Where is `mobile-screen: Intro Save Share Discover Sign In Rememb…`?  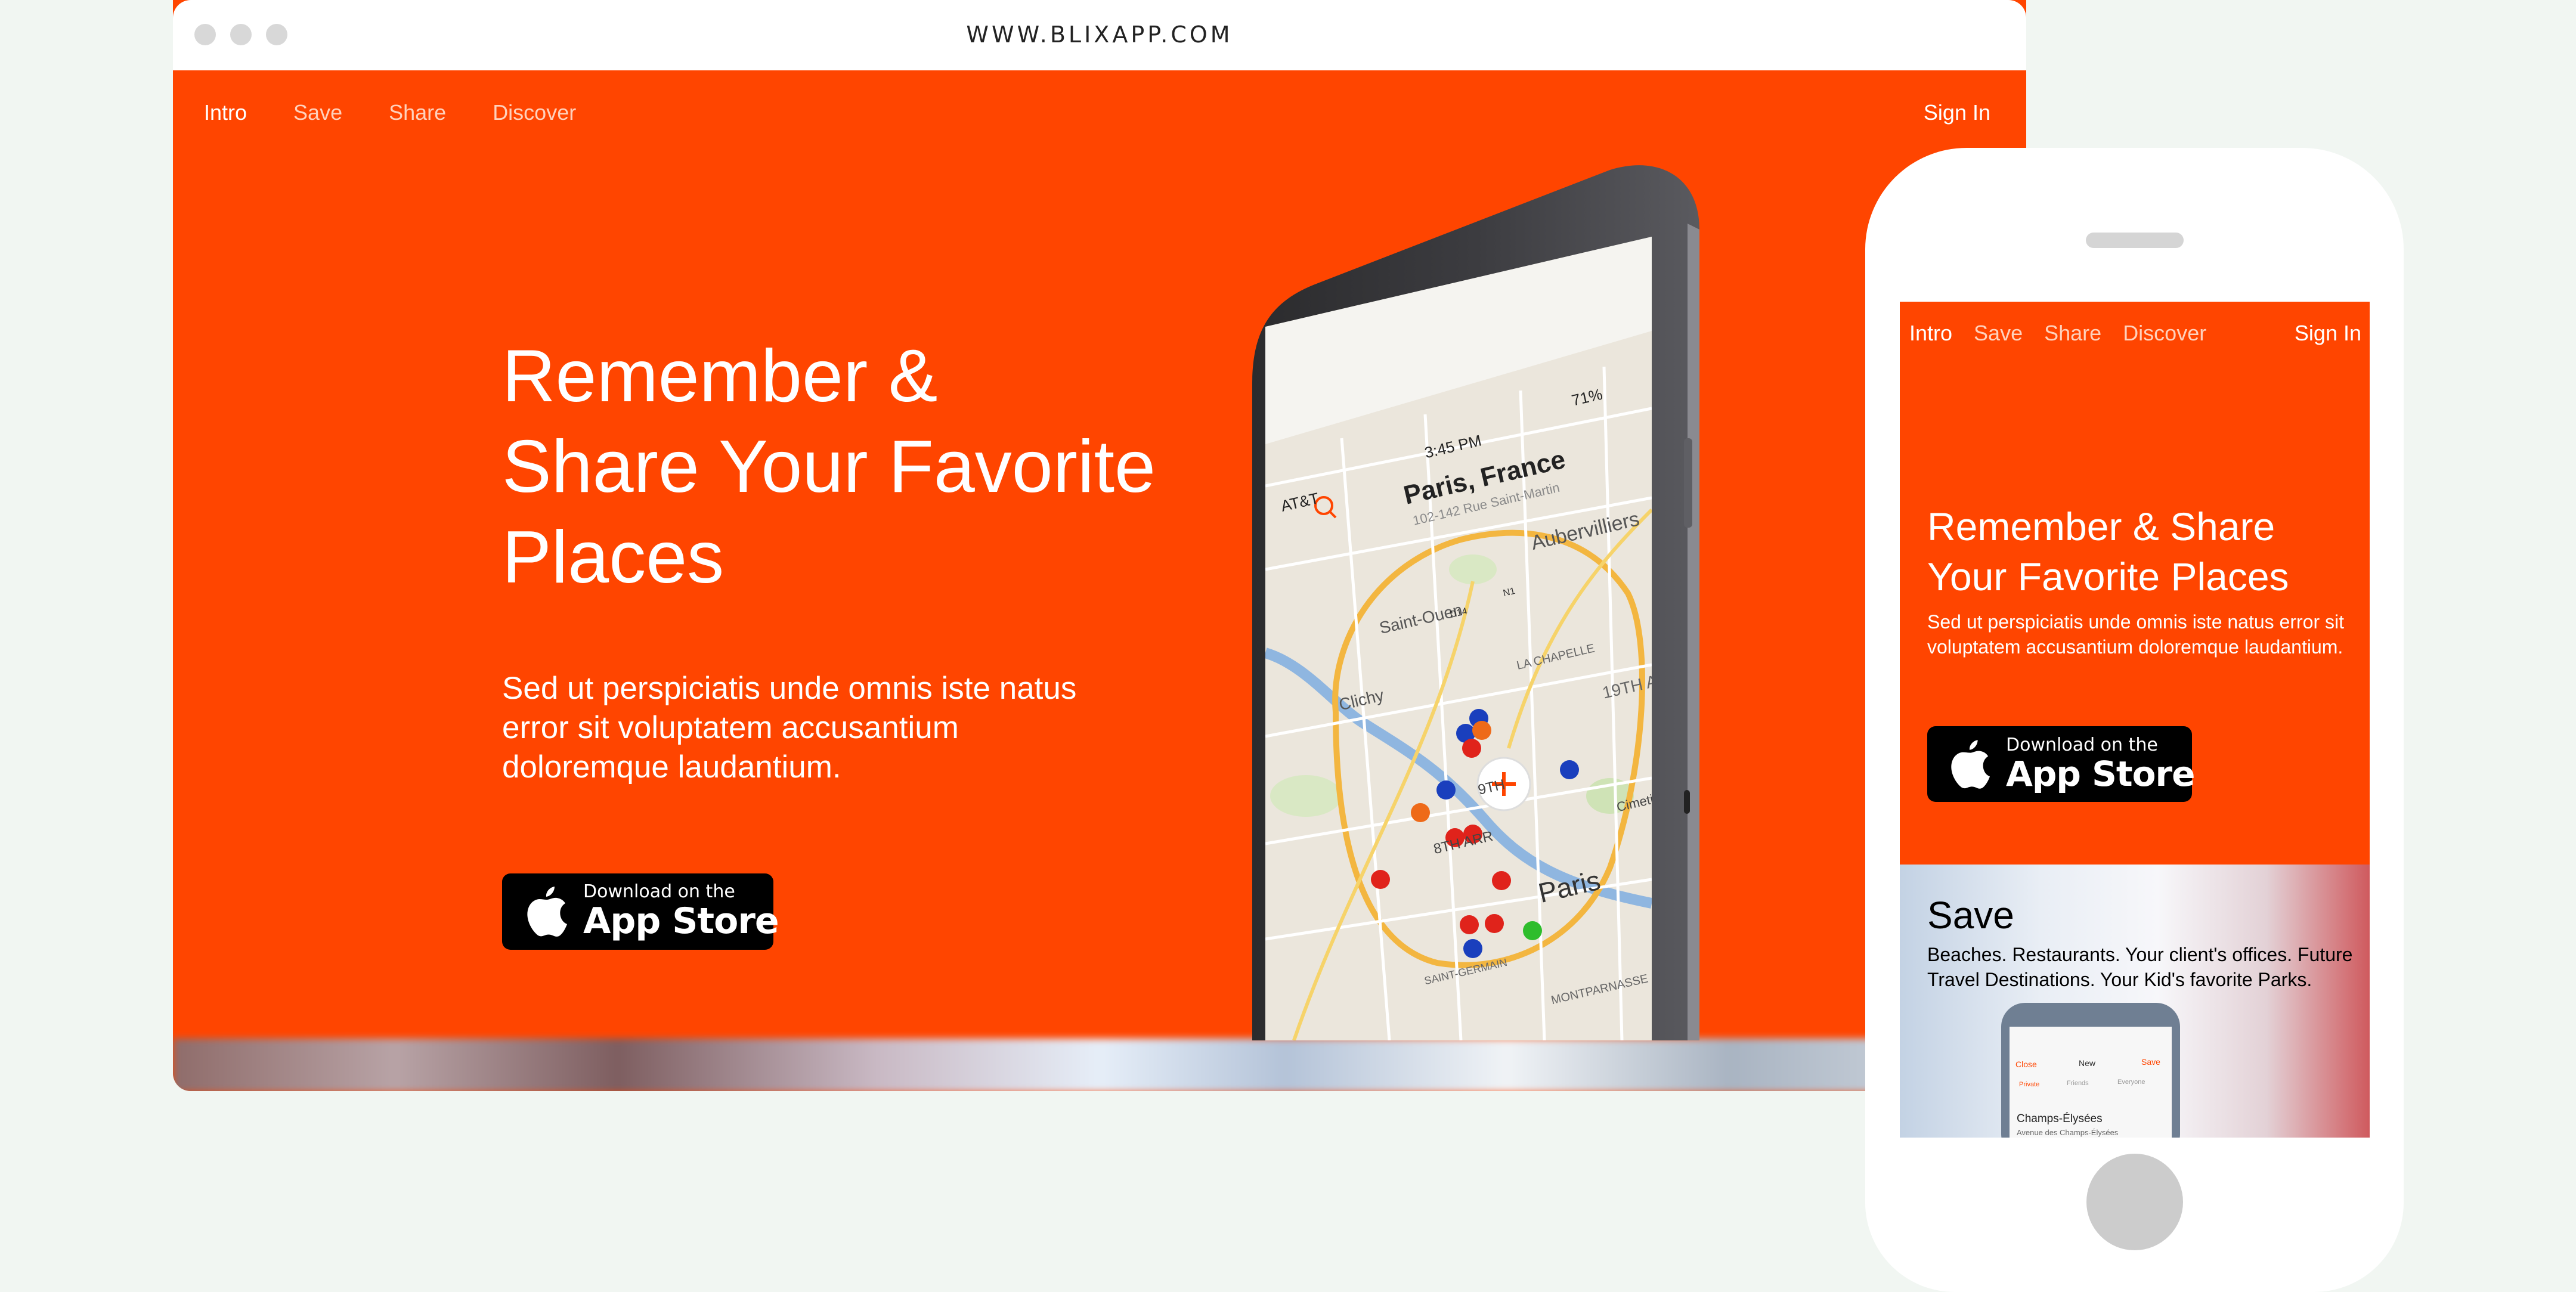
mobile-screen: Intro Save Share Discover Sign In Rememb… is located at coordinates (2135, 720).